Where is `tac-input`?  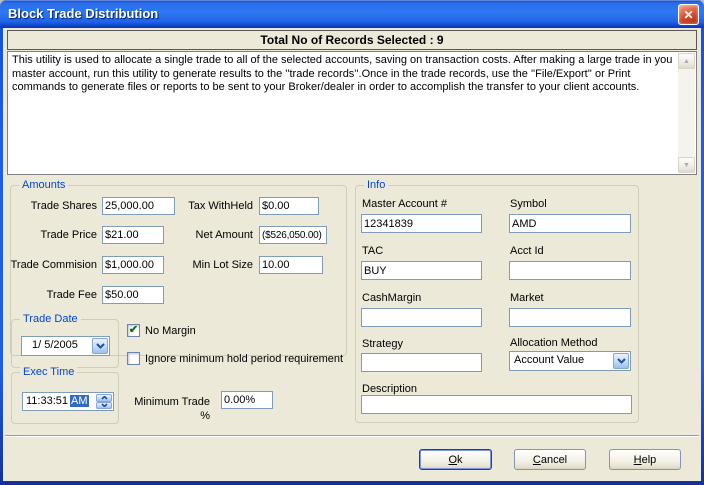 tac-input is located at coordinates (421, 270).